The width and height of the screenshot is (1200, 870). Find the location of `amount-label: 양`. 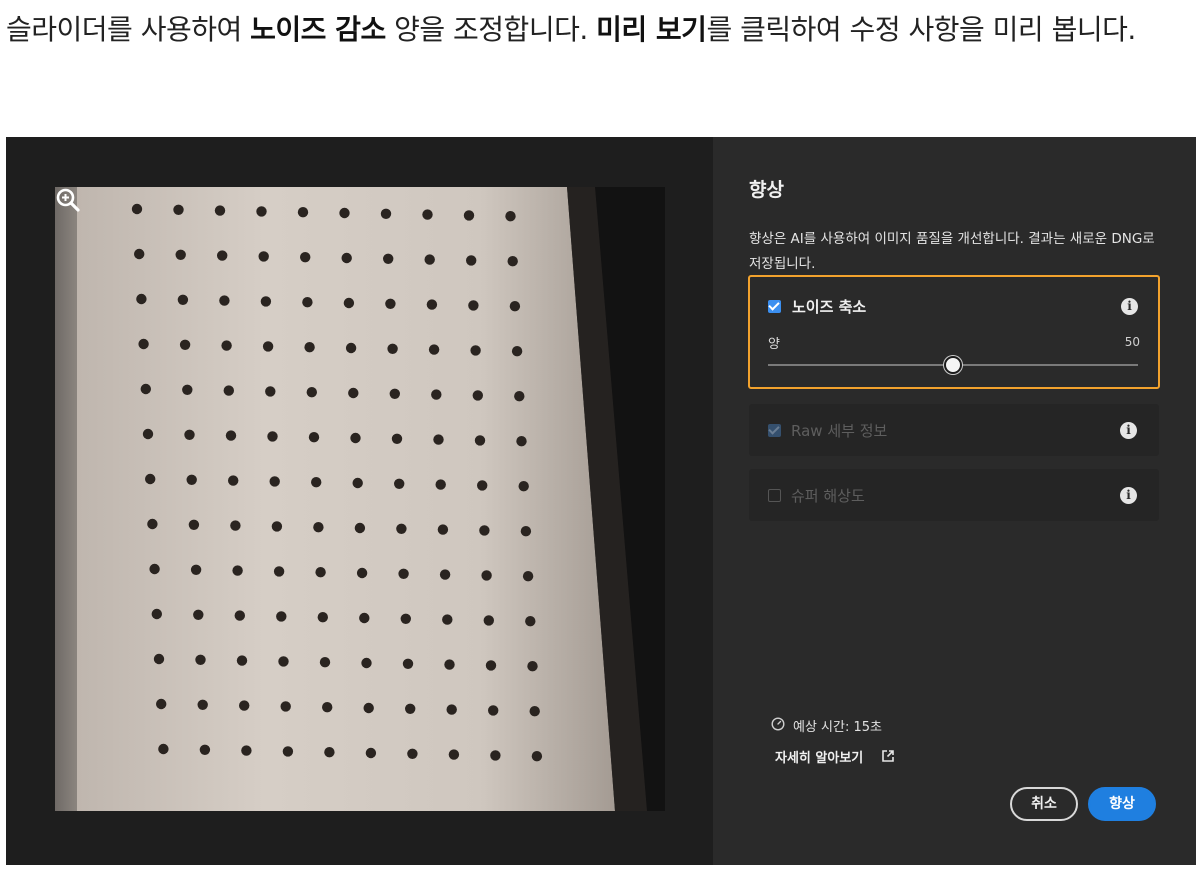

amount-label: 양 is located at coordinates (774, 344).